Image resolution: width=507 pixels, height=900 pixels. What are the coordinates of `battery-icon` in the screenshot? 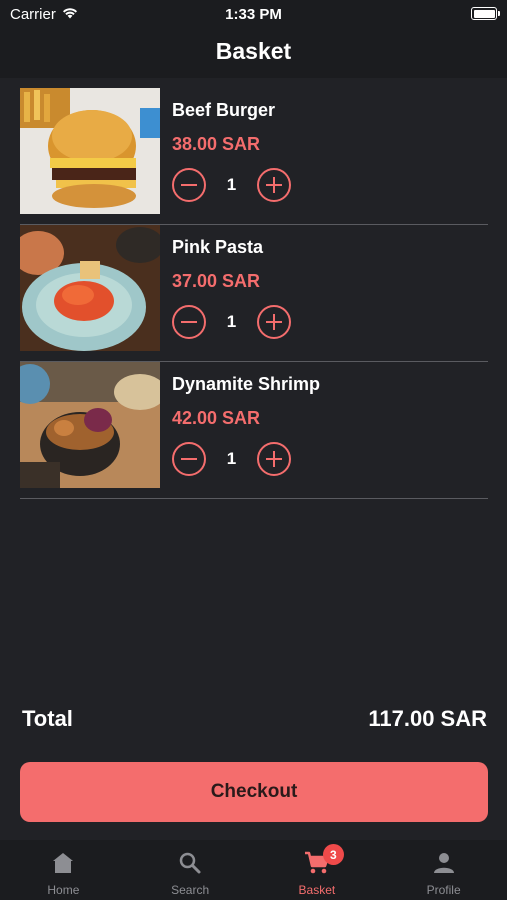 It's located at (485, 13).